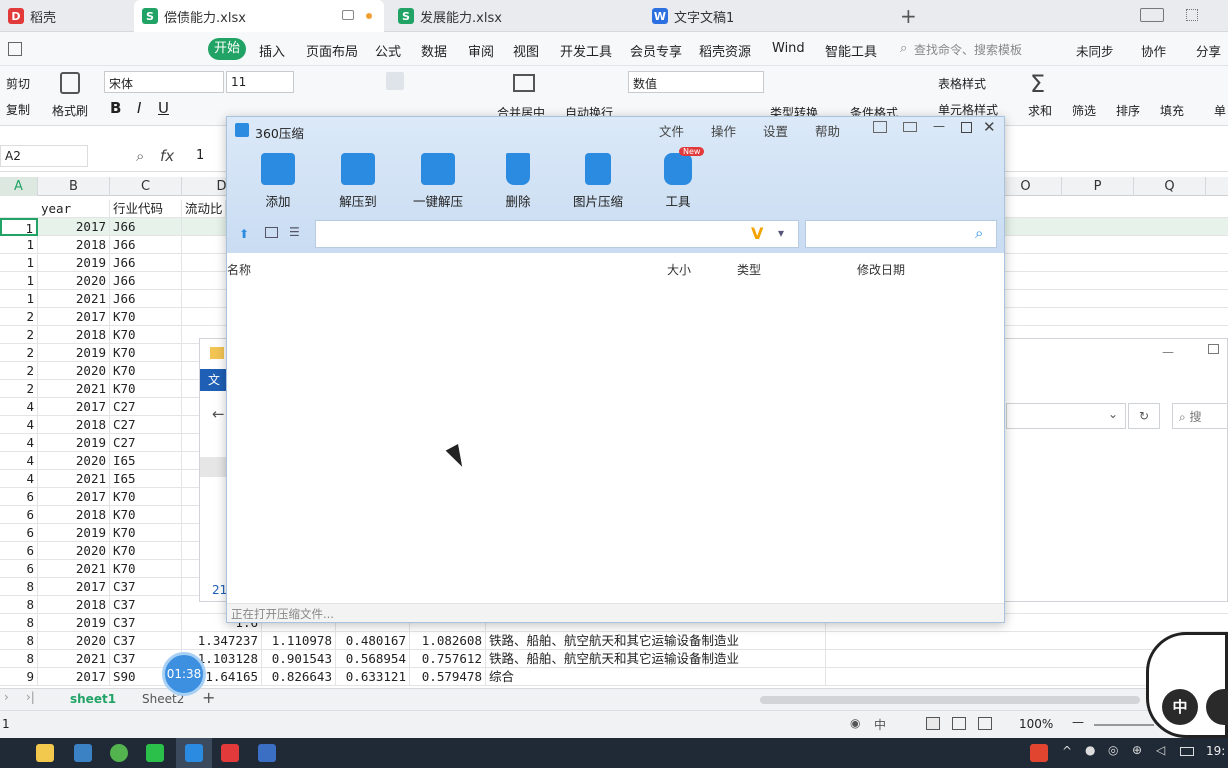 The width and height of the screenshot is (1228, 768). I want to click on filter-button: 筛选, so click(1084, 110).